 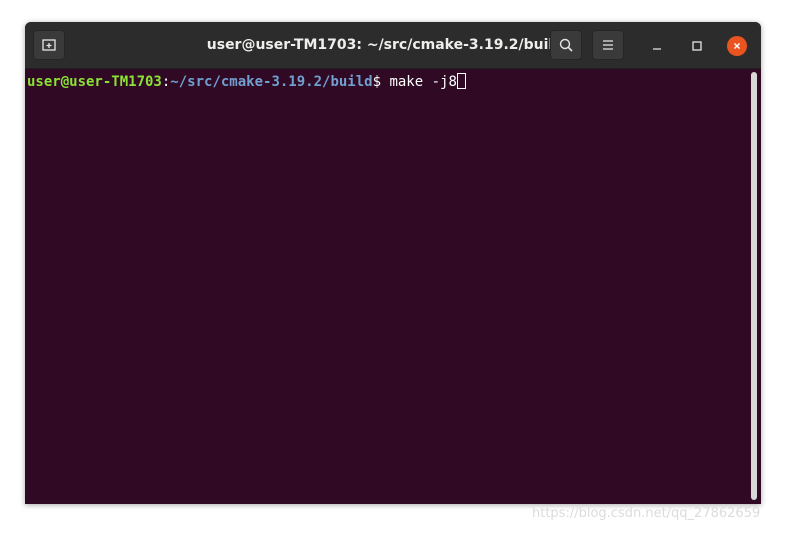 I want to click on hamburger-menu-icon, so click(x=608, y=45).